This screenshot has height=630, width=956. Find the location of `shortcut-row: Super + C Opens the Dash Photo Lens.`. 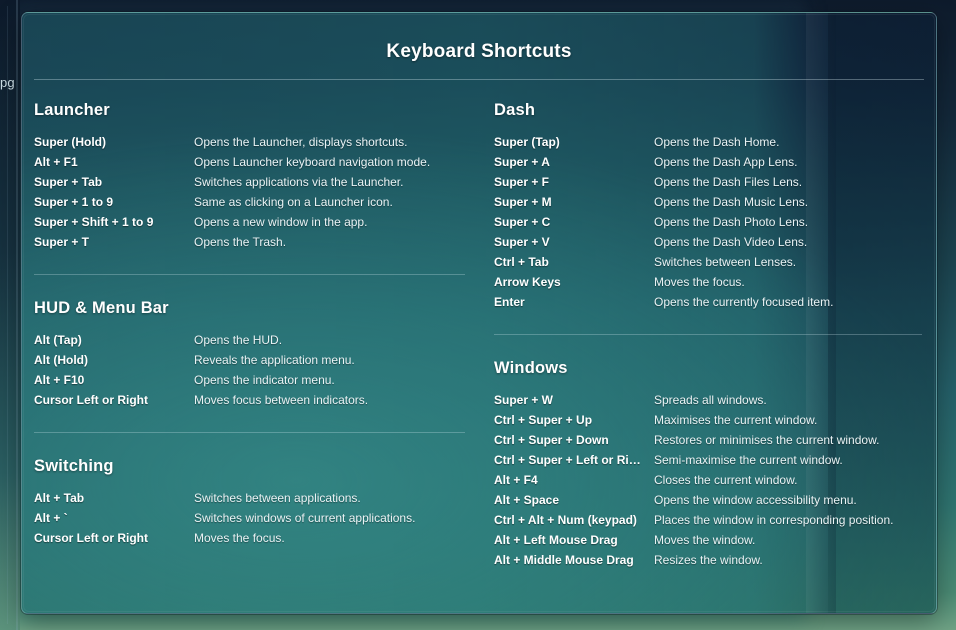

shortcut-row: Super + C Opens the Dash Photo Lens. is located at coordinates (708, 222).